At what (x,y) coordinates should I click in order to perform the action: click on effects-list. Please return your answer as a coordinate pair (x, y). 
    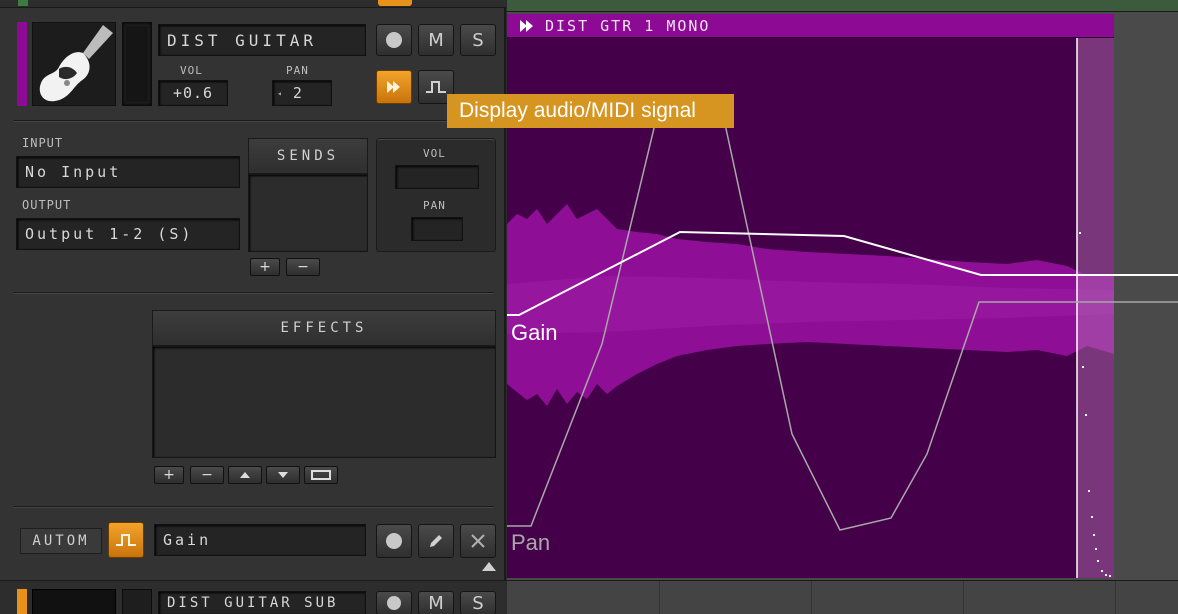
    Looking at the image, I should click on (324, 402).